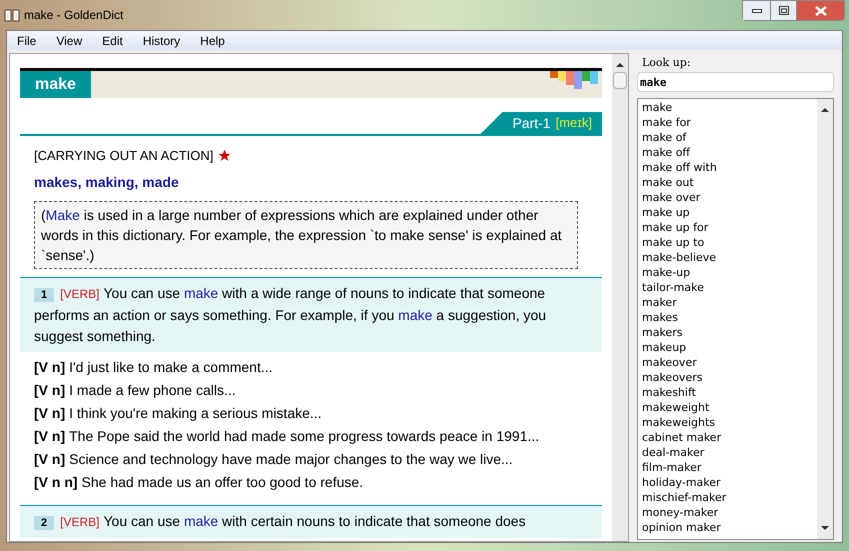 This screenshot has width=849, height=551. What do you see at coordinates (199, 482) in the screenshot?
I see `example-sentence: [V n n] She had made us an offer too good to refuse.` at bounding box center [199, 482].